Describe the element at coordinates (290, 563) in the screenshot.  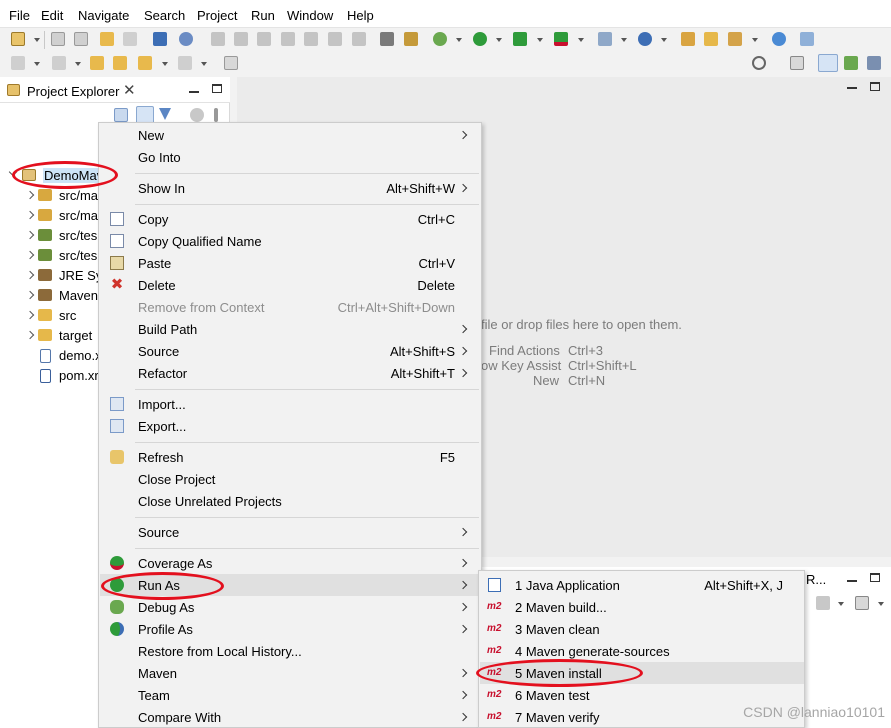
I see `menu-item-coverage-as: Coverage As` at that location.